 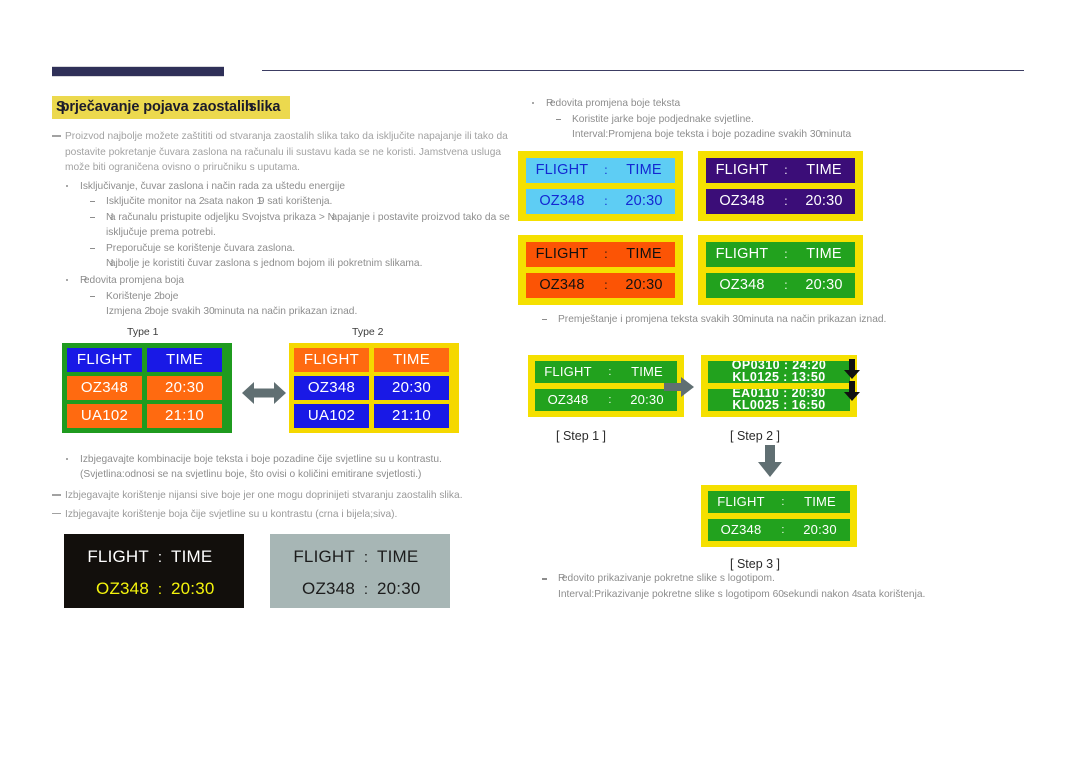 What do you see at coordinates (264, 392) in the screenshot?
I see `swap-arrow-icon` at bounding box center [264, 392].